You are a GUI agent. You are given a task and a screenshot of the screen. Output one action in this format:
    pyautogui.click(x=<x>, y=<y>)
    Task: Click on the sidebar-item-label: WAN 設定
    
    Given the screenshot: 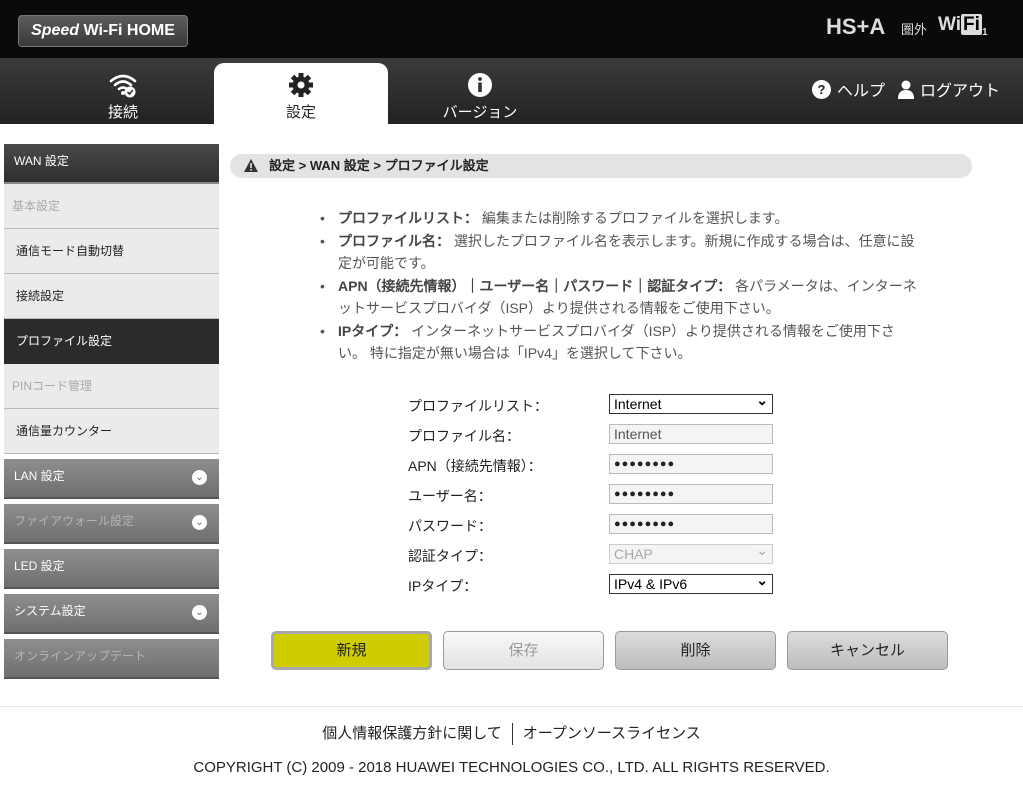 What is the action you would take?
    pyautogui.click(x=41, y=161)
    